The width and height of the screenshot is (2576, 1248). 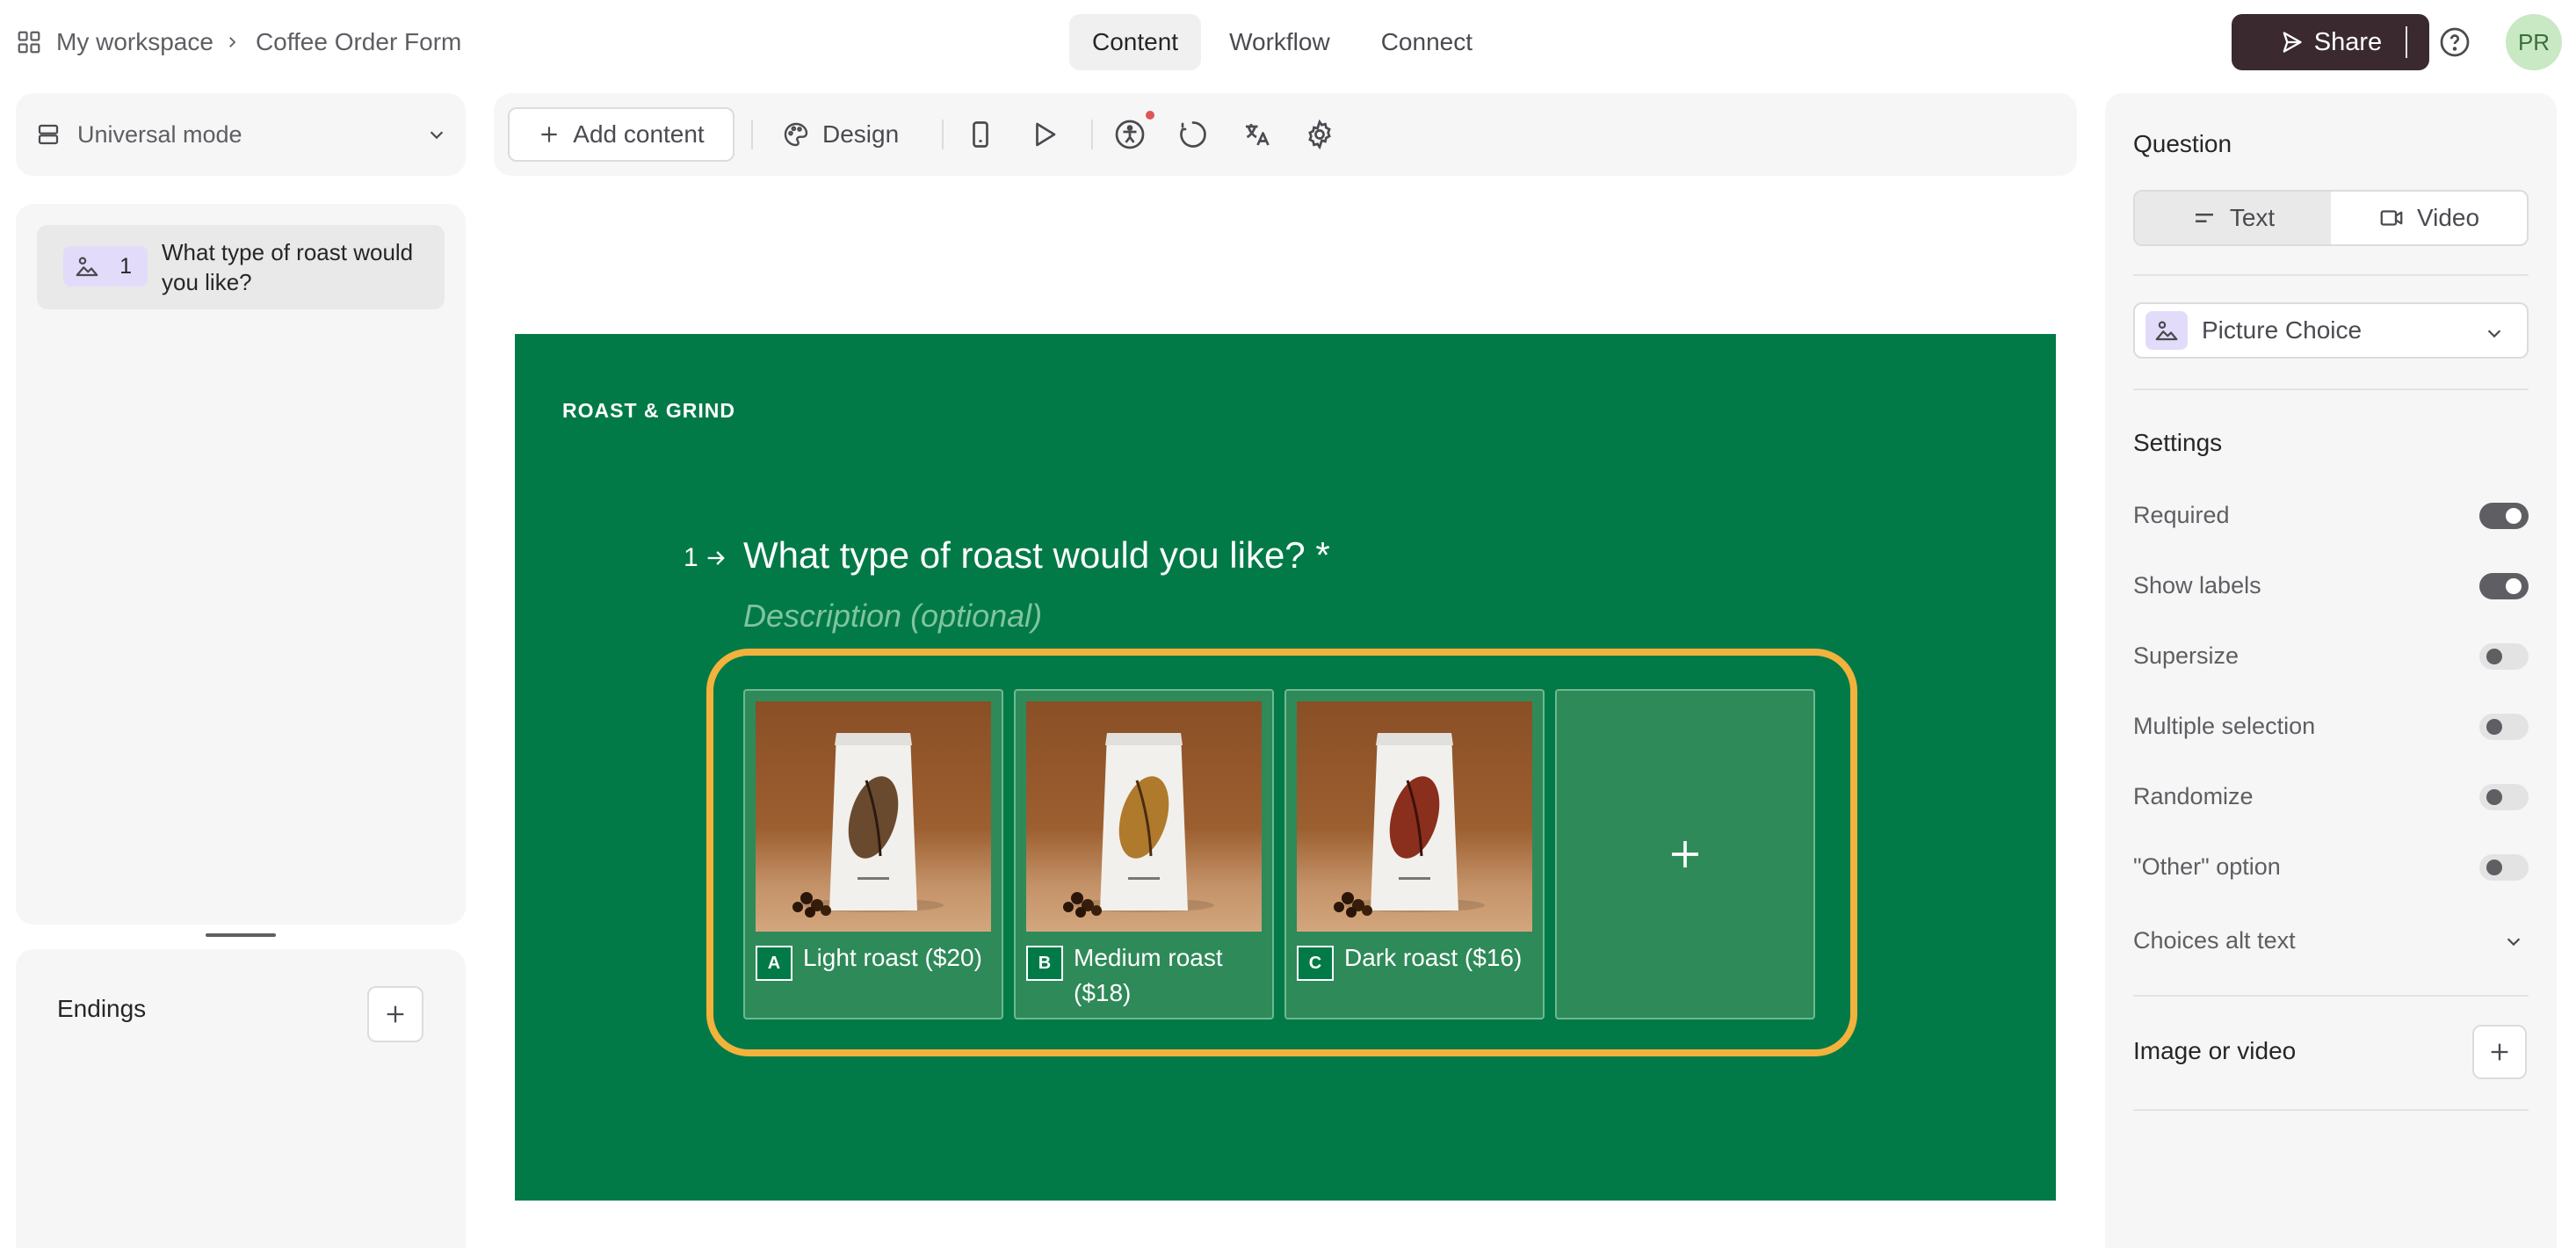 I want to click on form-title: Coffee Order Form, so click(x=358, y=42).